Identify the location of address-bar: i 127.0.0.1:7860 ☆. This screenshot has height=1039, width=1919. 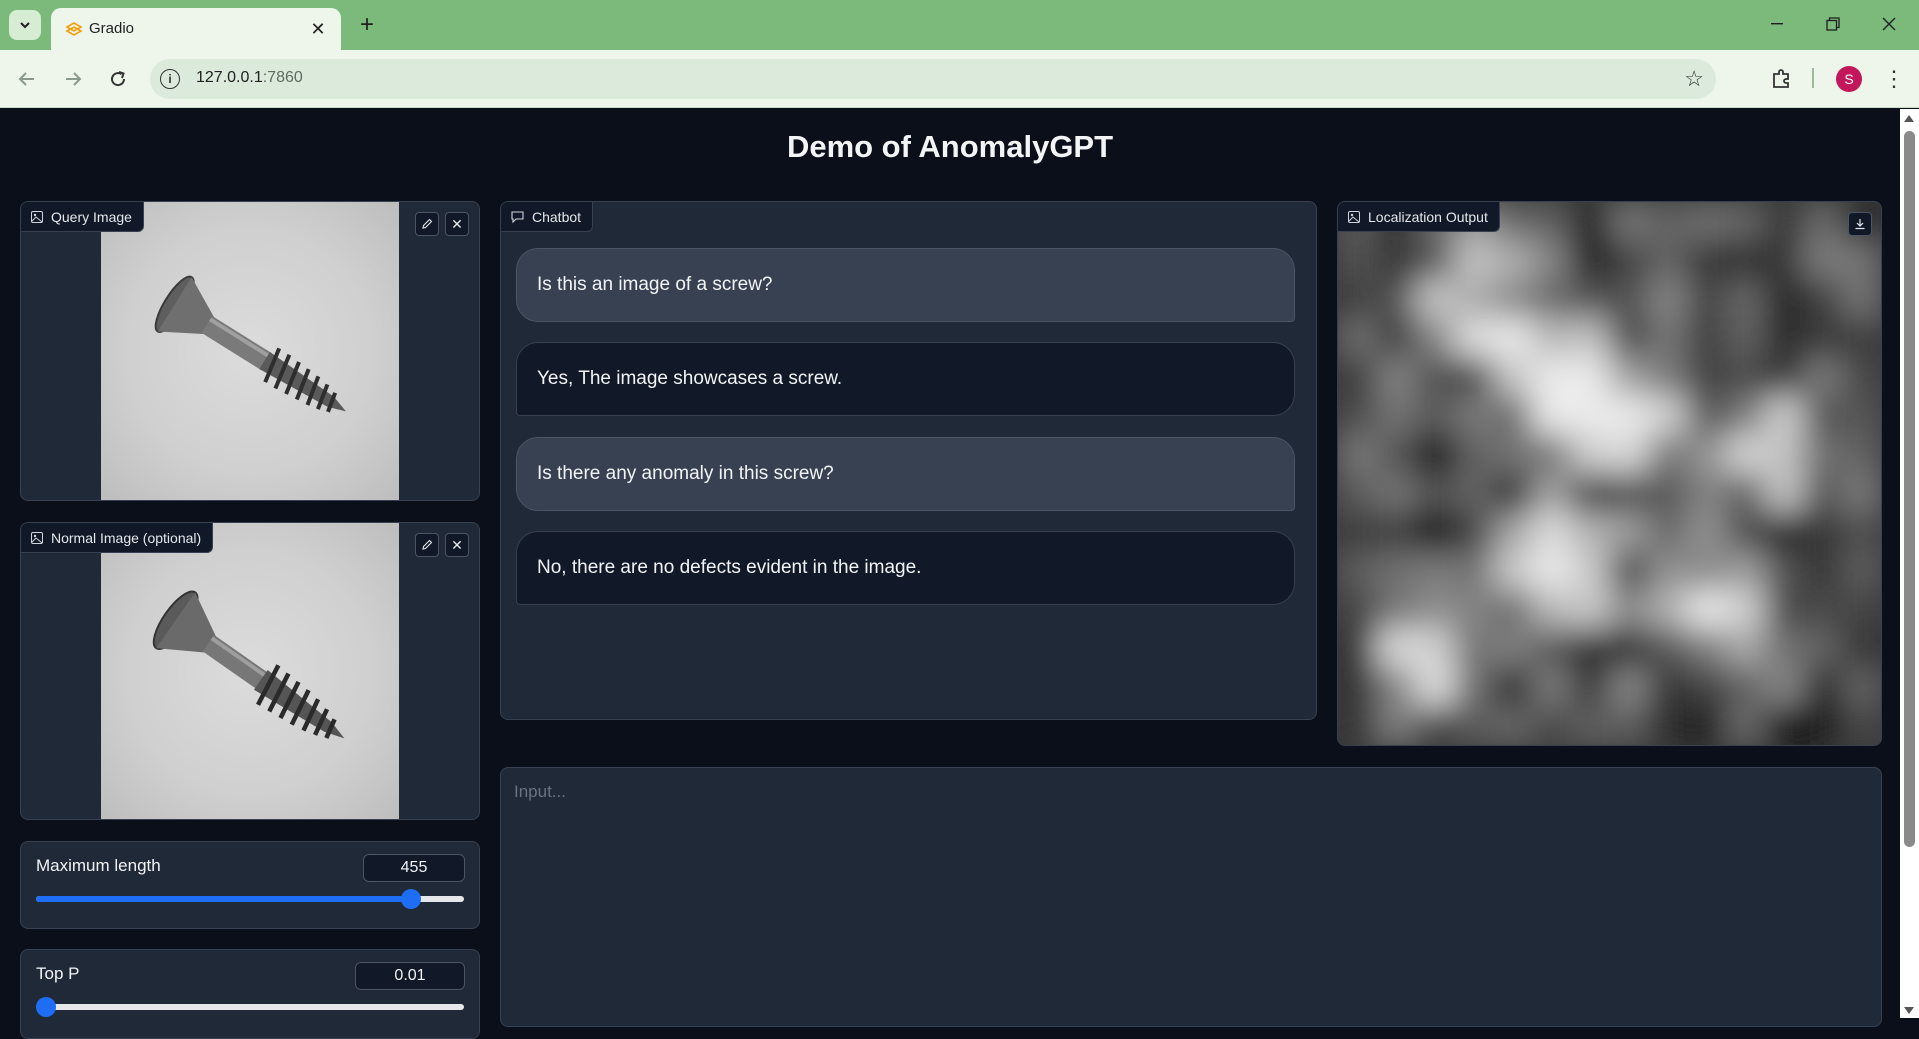
(933, 79).